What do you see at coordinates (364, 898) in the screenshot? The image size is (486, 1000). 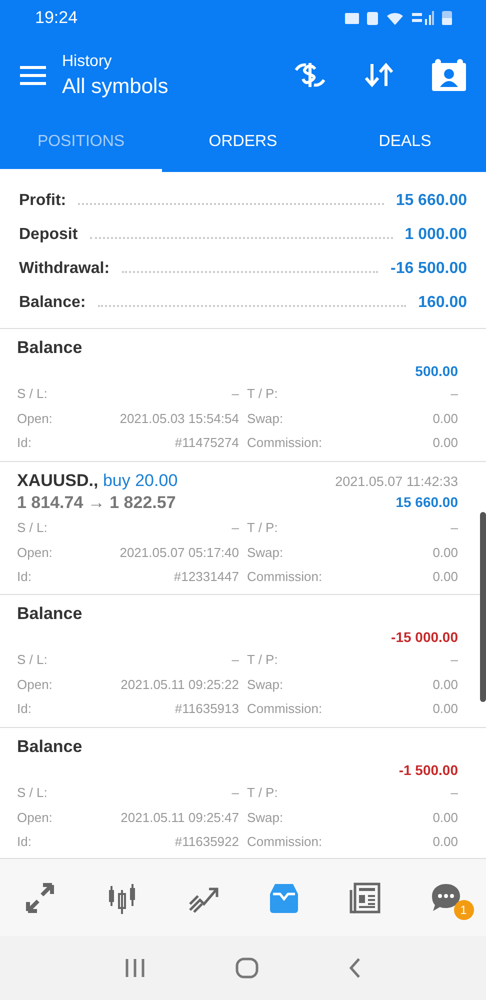 I see `newspaper-icon` at bounding box center [364, 898].